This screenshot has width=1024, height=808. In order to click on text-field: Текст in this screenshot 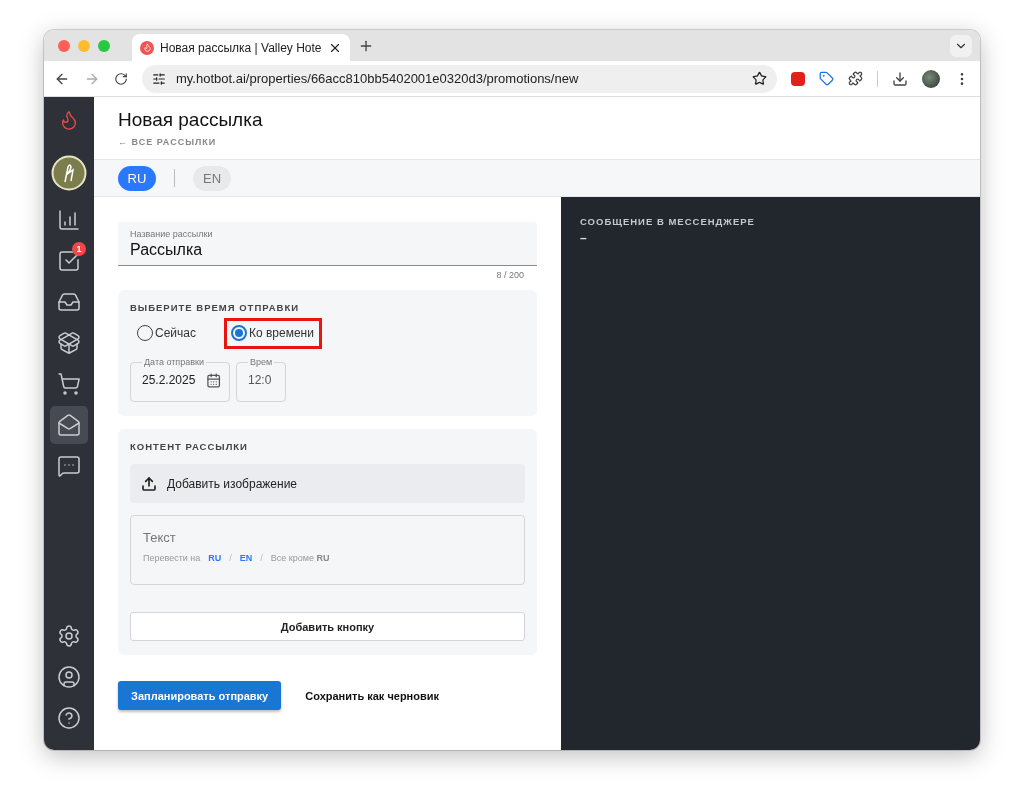, I will do `click(327, 537)`.